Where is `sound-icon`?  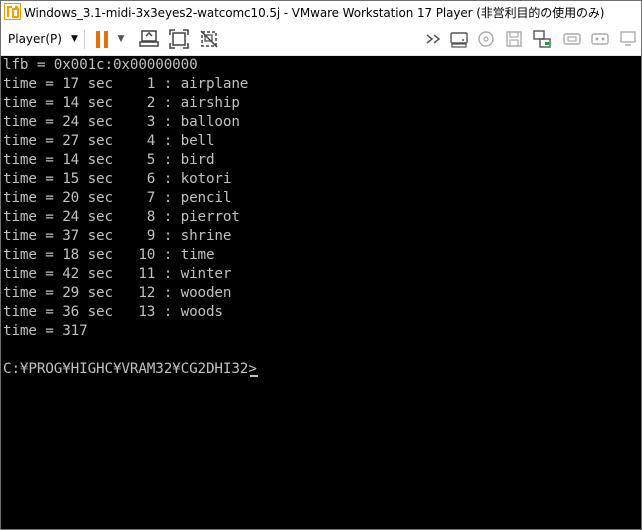
sound-icon is located at coordinates (600, 39).